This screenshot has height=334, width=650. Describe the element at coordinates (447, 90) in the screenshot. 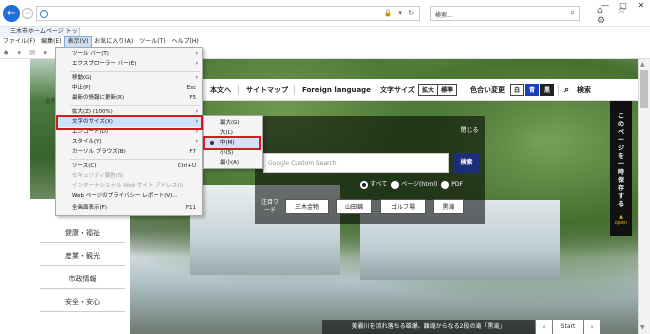

I see `text-standard-button: 標準` at that location.